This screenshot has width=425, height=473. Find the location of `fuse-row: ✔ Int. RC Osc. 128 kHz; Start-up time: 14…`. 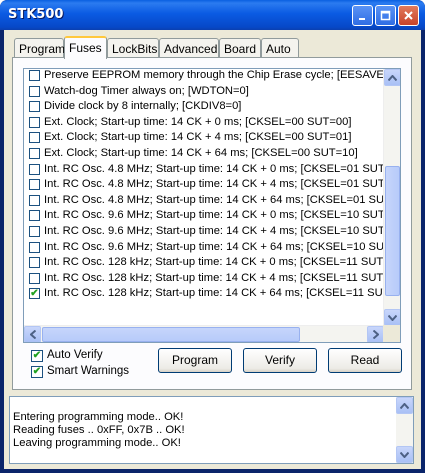

fuse-row: ✔ Int. RC Osc. 128 kHz; Start-up time: 14… is located at coordinates (204, 294).